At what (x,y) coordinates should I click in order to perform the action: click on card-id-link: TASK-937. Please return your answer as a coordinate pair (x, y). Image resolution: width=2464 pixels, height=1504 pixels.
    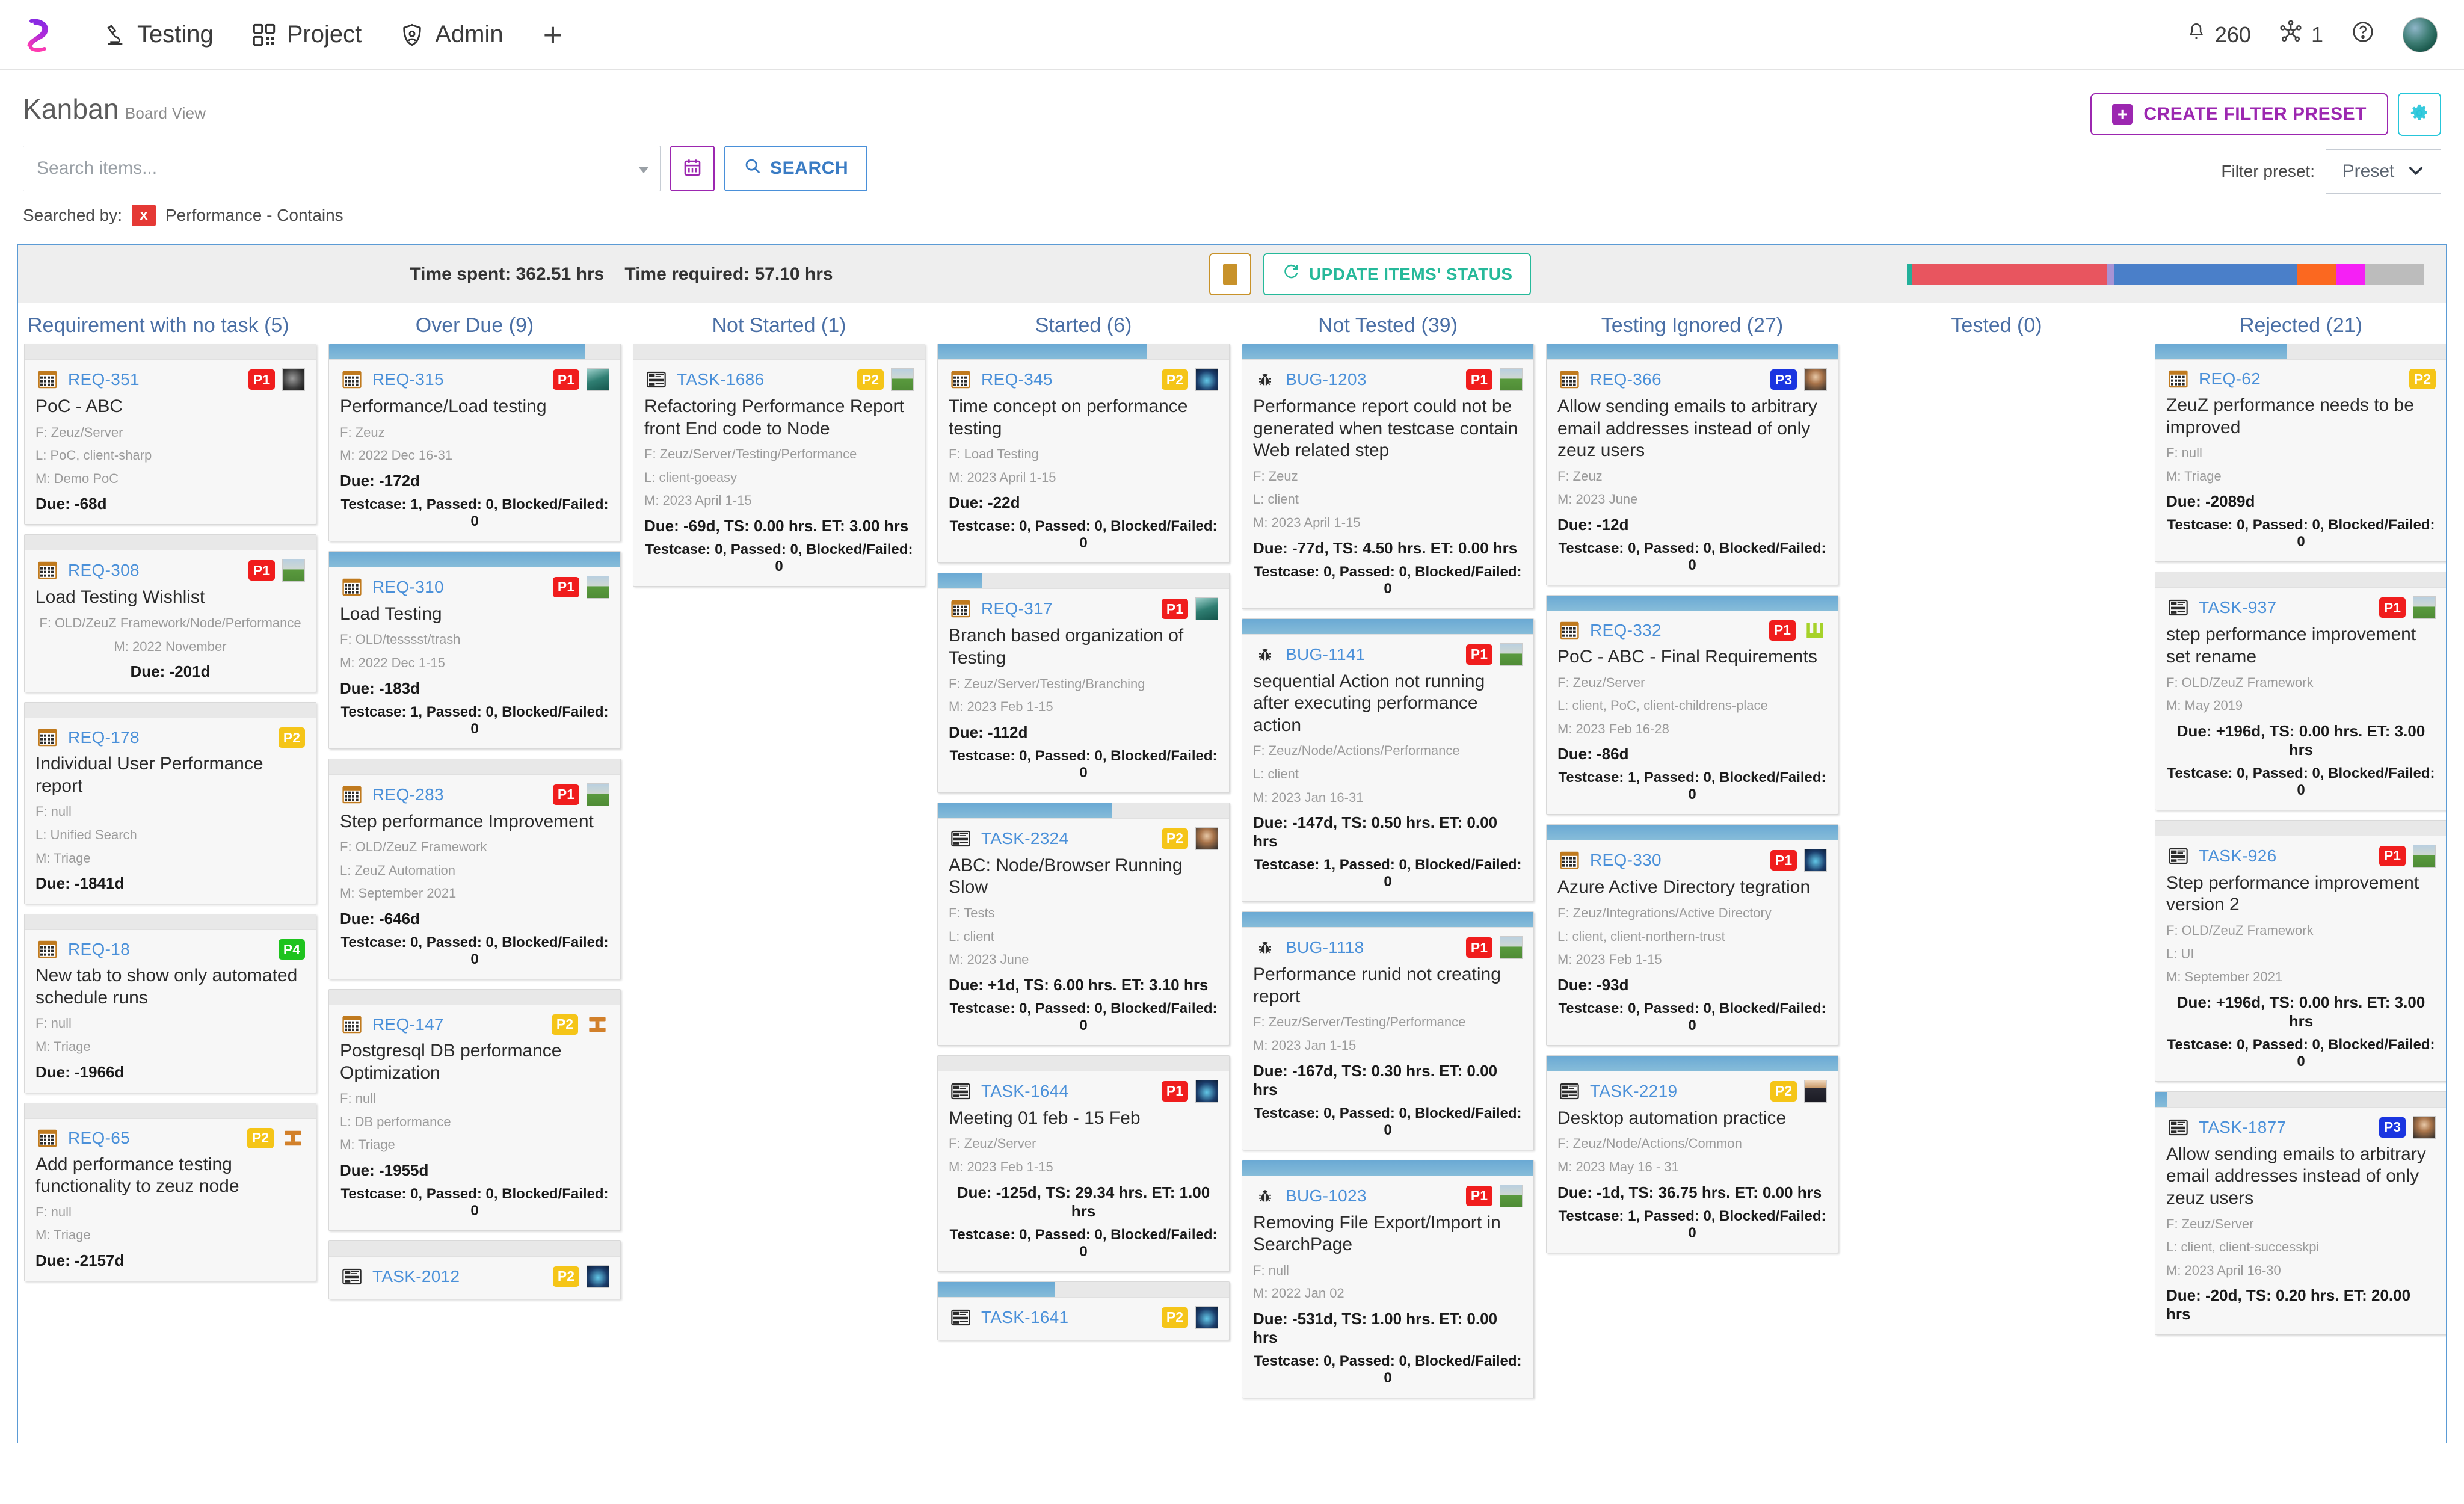
    Looking at the image, I should click on (2238, 607).